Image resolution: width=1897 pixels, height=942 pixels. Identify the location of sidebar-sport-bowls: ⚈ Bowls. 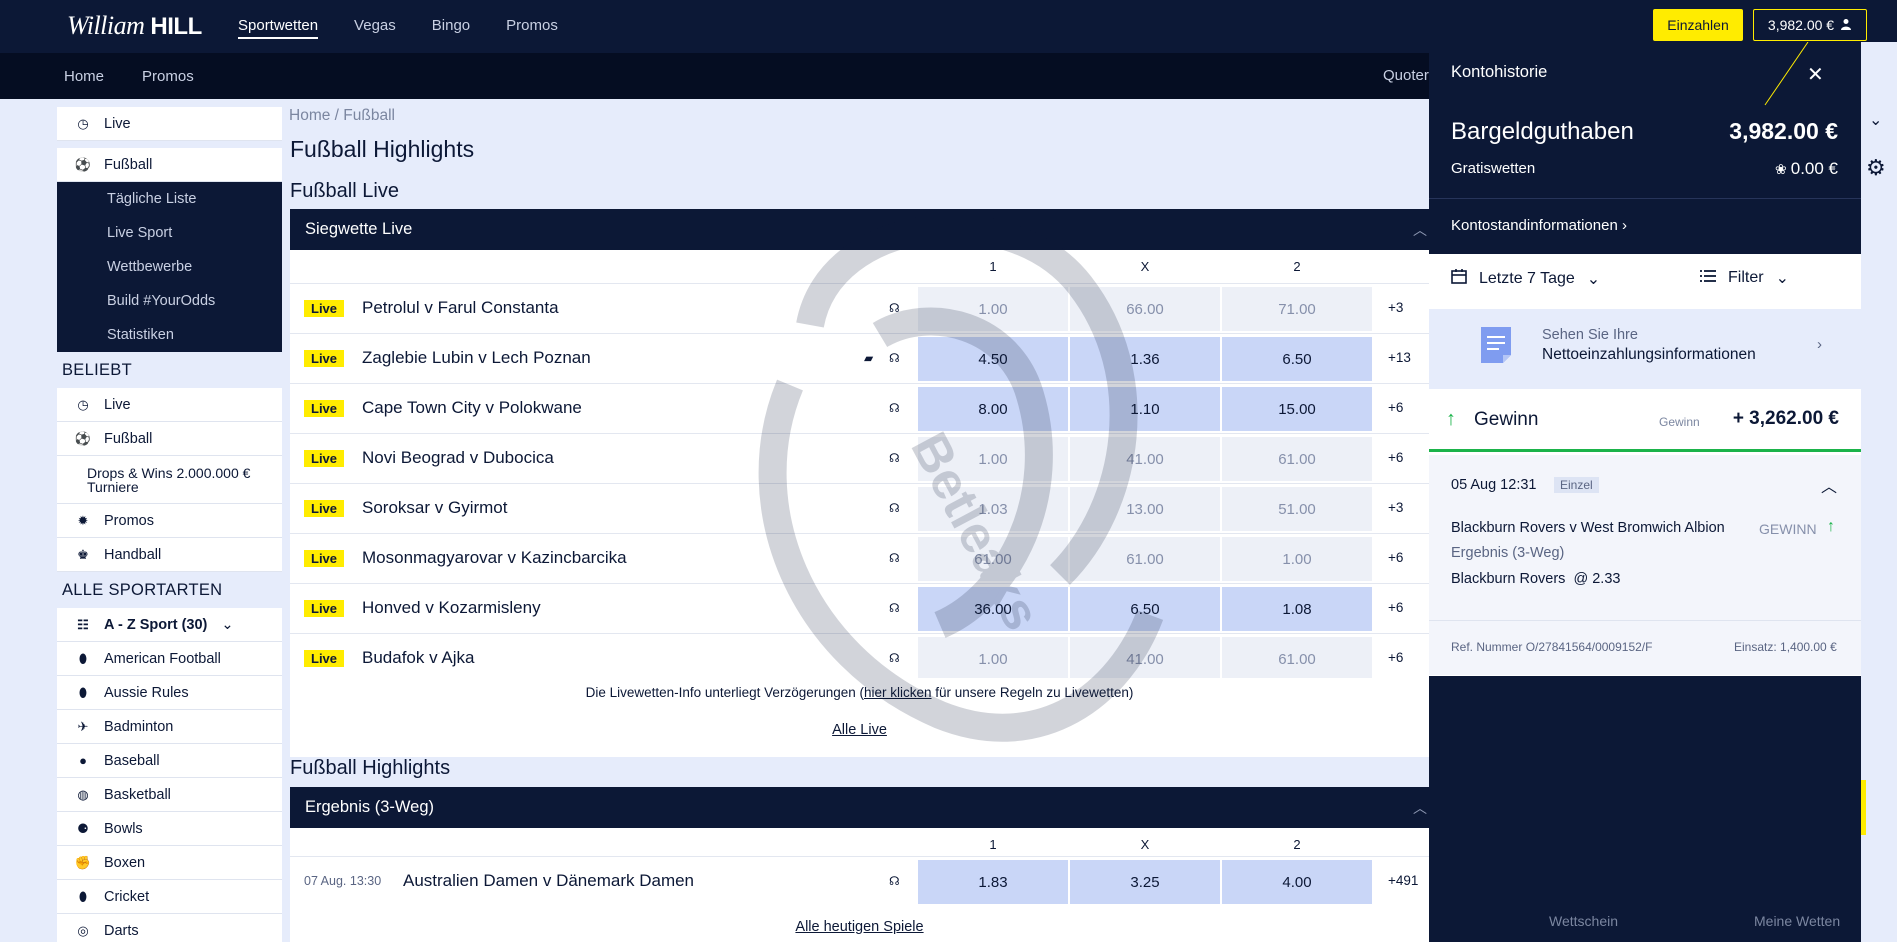
(169, 829).